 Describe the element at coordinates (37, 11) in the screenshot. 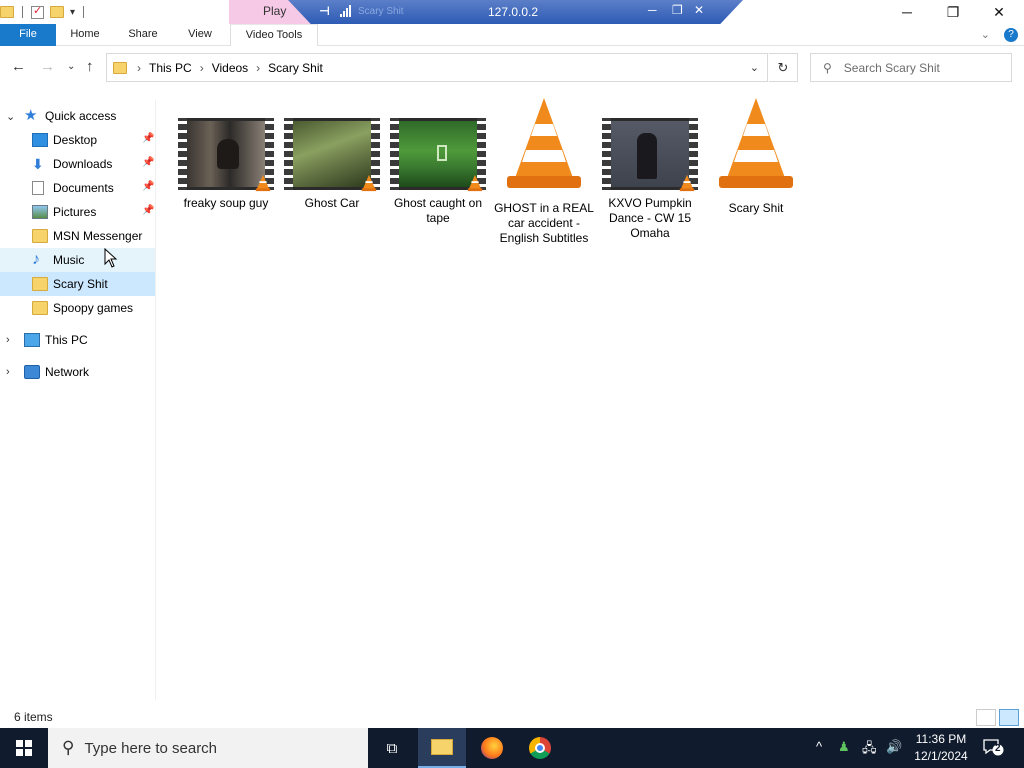

I see `properties-icon` at that location.